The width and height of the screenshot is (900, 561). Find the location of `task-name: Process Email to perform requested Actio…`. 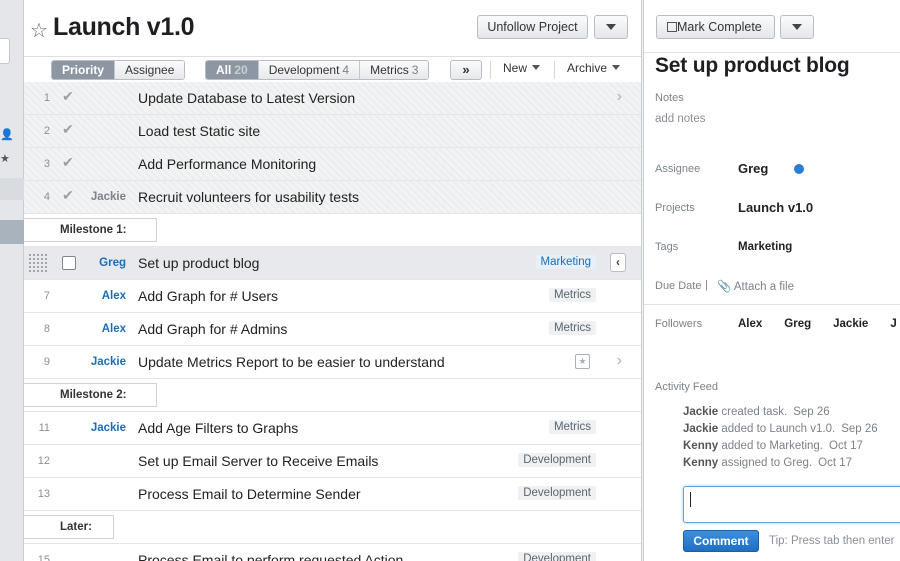

task-name: Process Email to perform requested Actio… is located at coordinates (270, 556).